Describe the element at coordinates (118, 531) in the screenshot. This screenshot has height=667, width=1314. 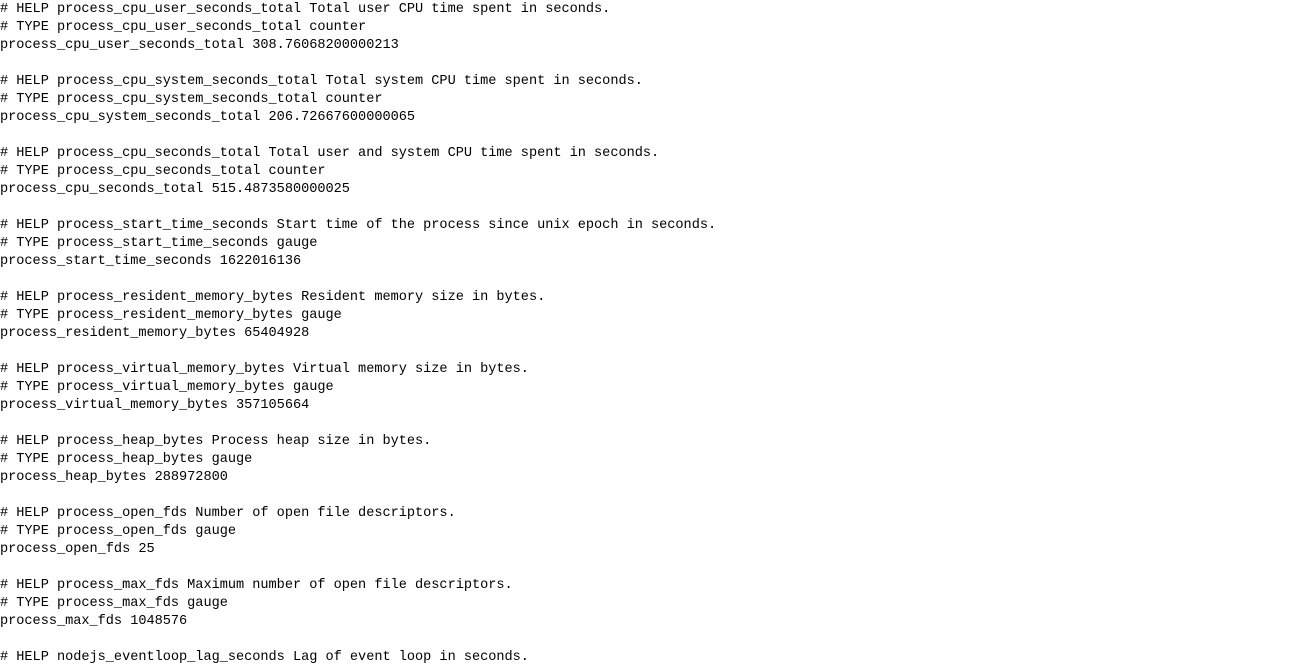
I see `metrics-line: # TYPE process_open_fds gauge` at that location.